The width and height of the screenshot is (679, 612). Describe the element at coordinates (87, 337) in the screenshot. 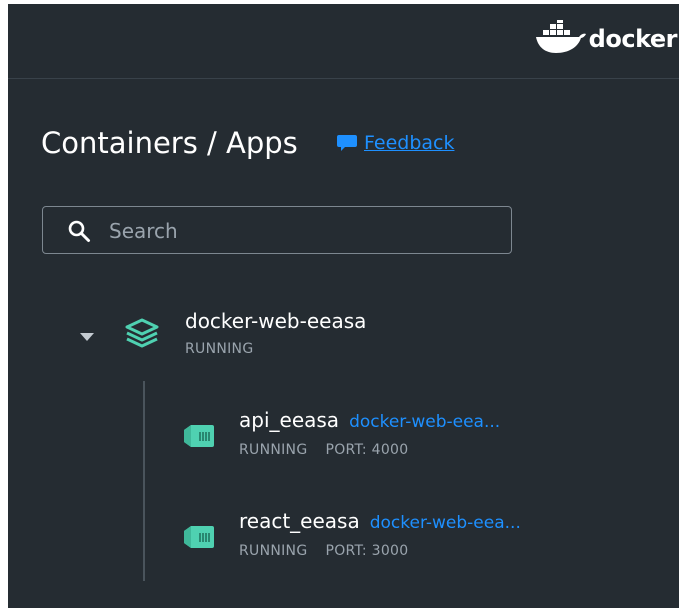

I see `collapse-chevron-icon` at that location.